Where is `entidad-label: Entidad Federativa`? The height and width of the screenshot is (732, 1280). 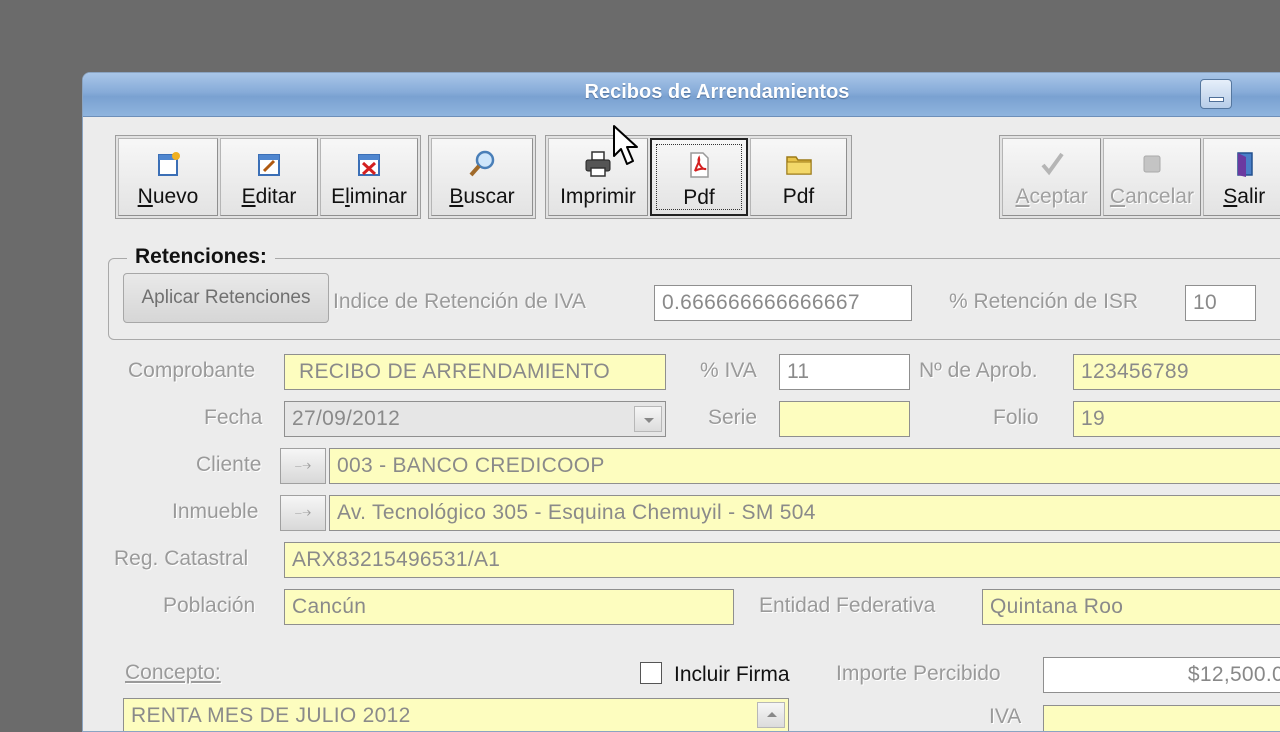 entidad-label: Entidad Federativa is located at coordinates (847, 605).